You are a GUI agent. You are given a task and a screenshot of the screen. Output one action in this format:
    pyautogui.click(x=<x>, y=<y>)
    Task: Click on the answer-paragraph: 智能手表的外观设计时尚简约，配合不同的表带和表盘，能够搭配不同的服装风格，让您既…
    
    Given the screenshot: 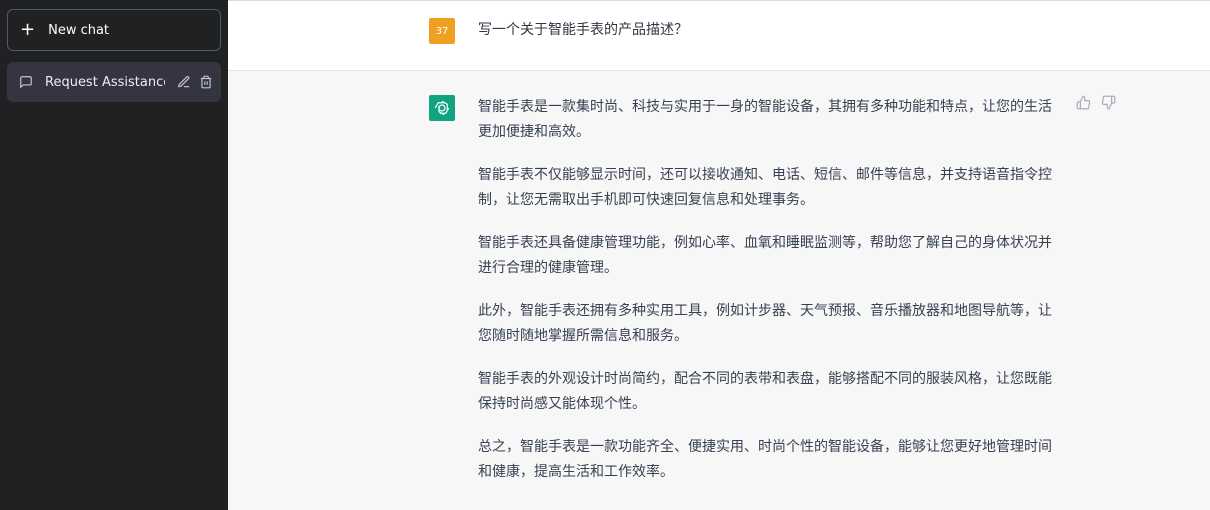 What is the action you would take?
    pyautogui.click(x=765, y=391)
    